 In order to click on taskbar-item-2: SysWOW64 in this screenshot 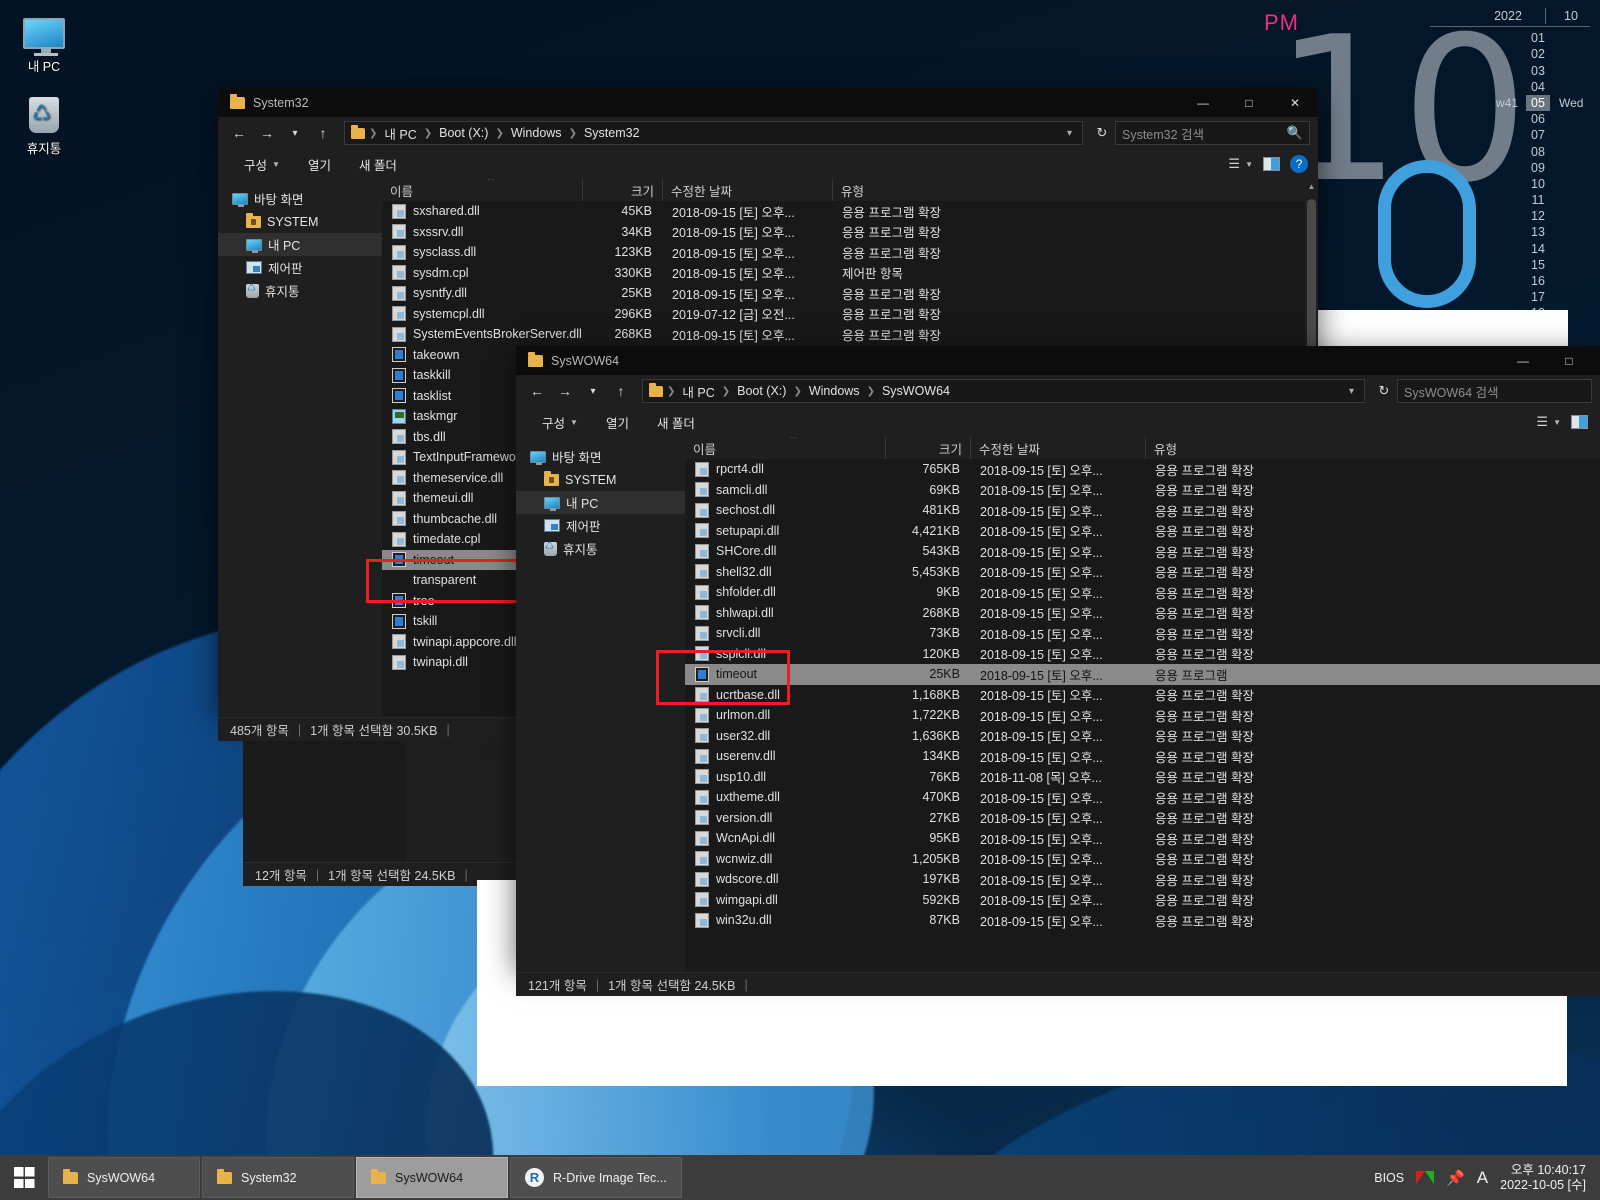, I will do `click(432, 1177)`.